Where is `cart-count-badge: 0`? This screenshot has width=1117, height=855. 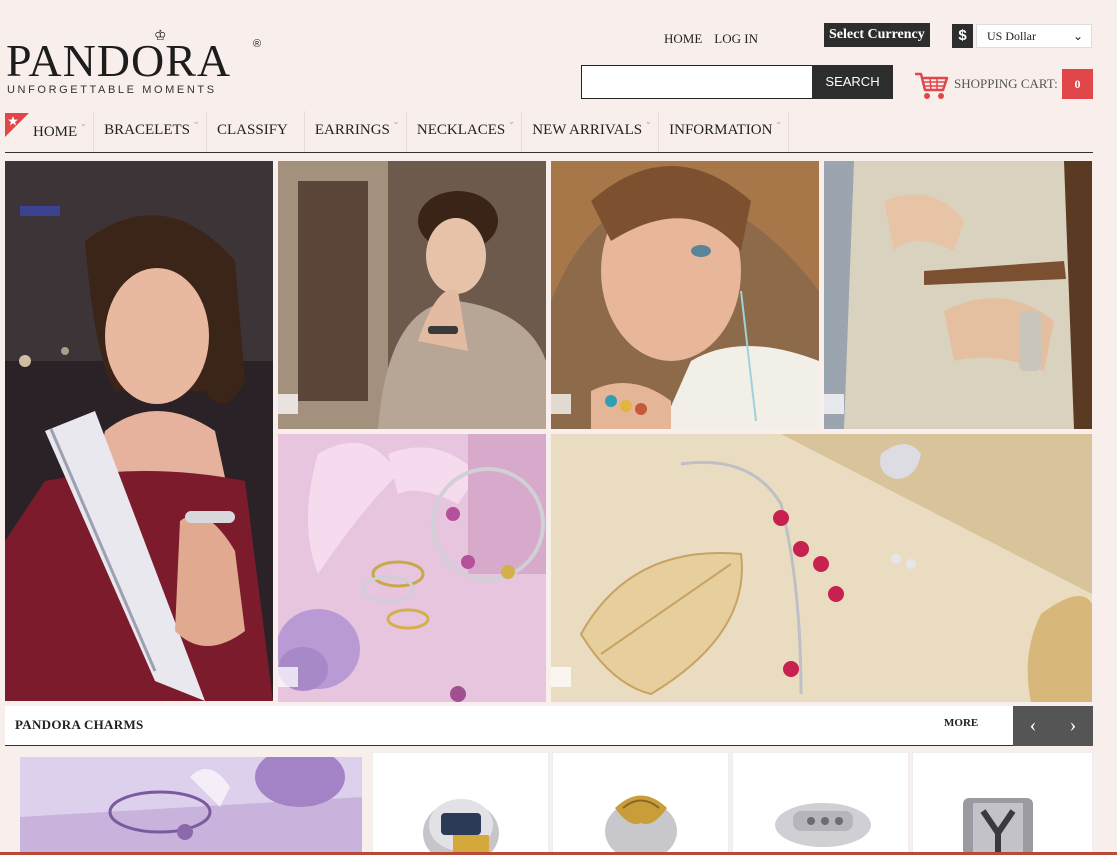 cart-count-badge: 0 is located at coordinates (1077, 84).